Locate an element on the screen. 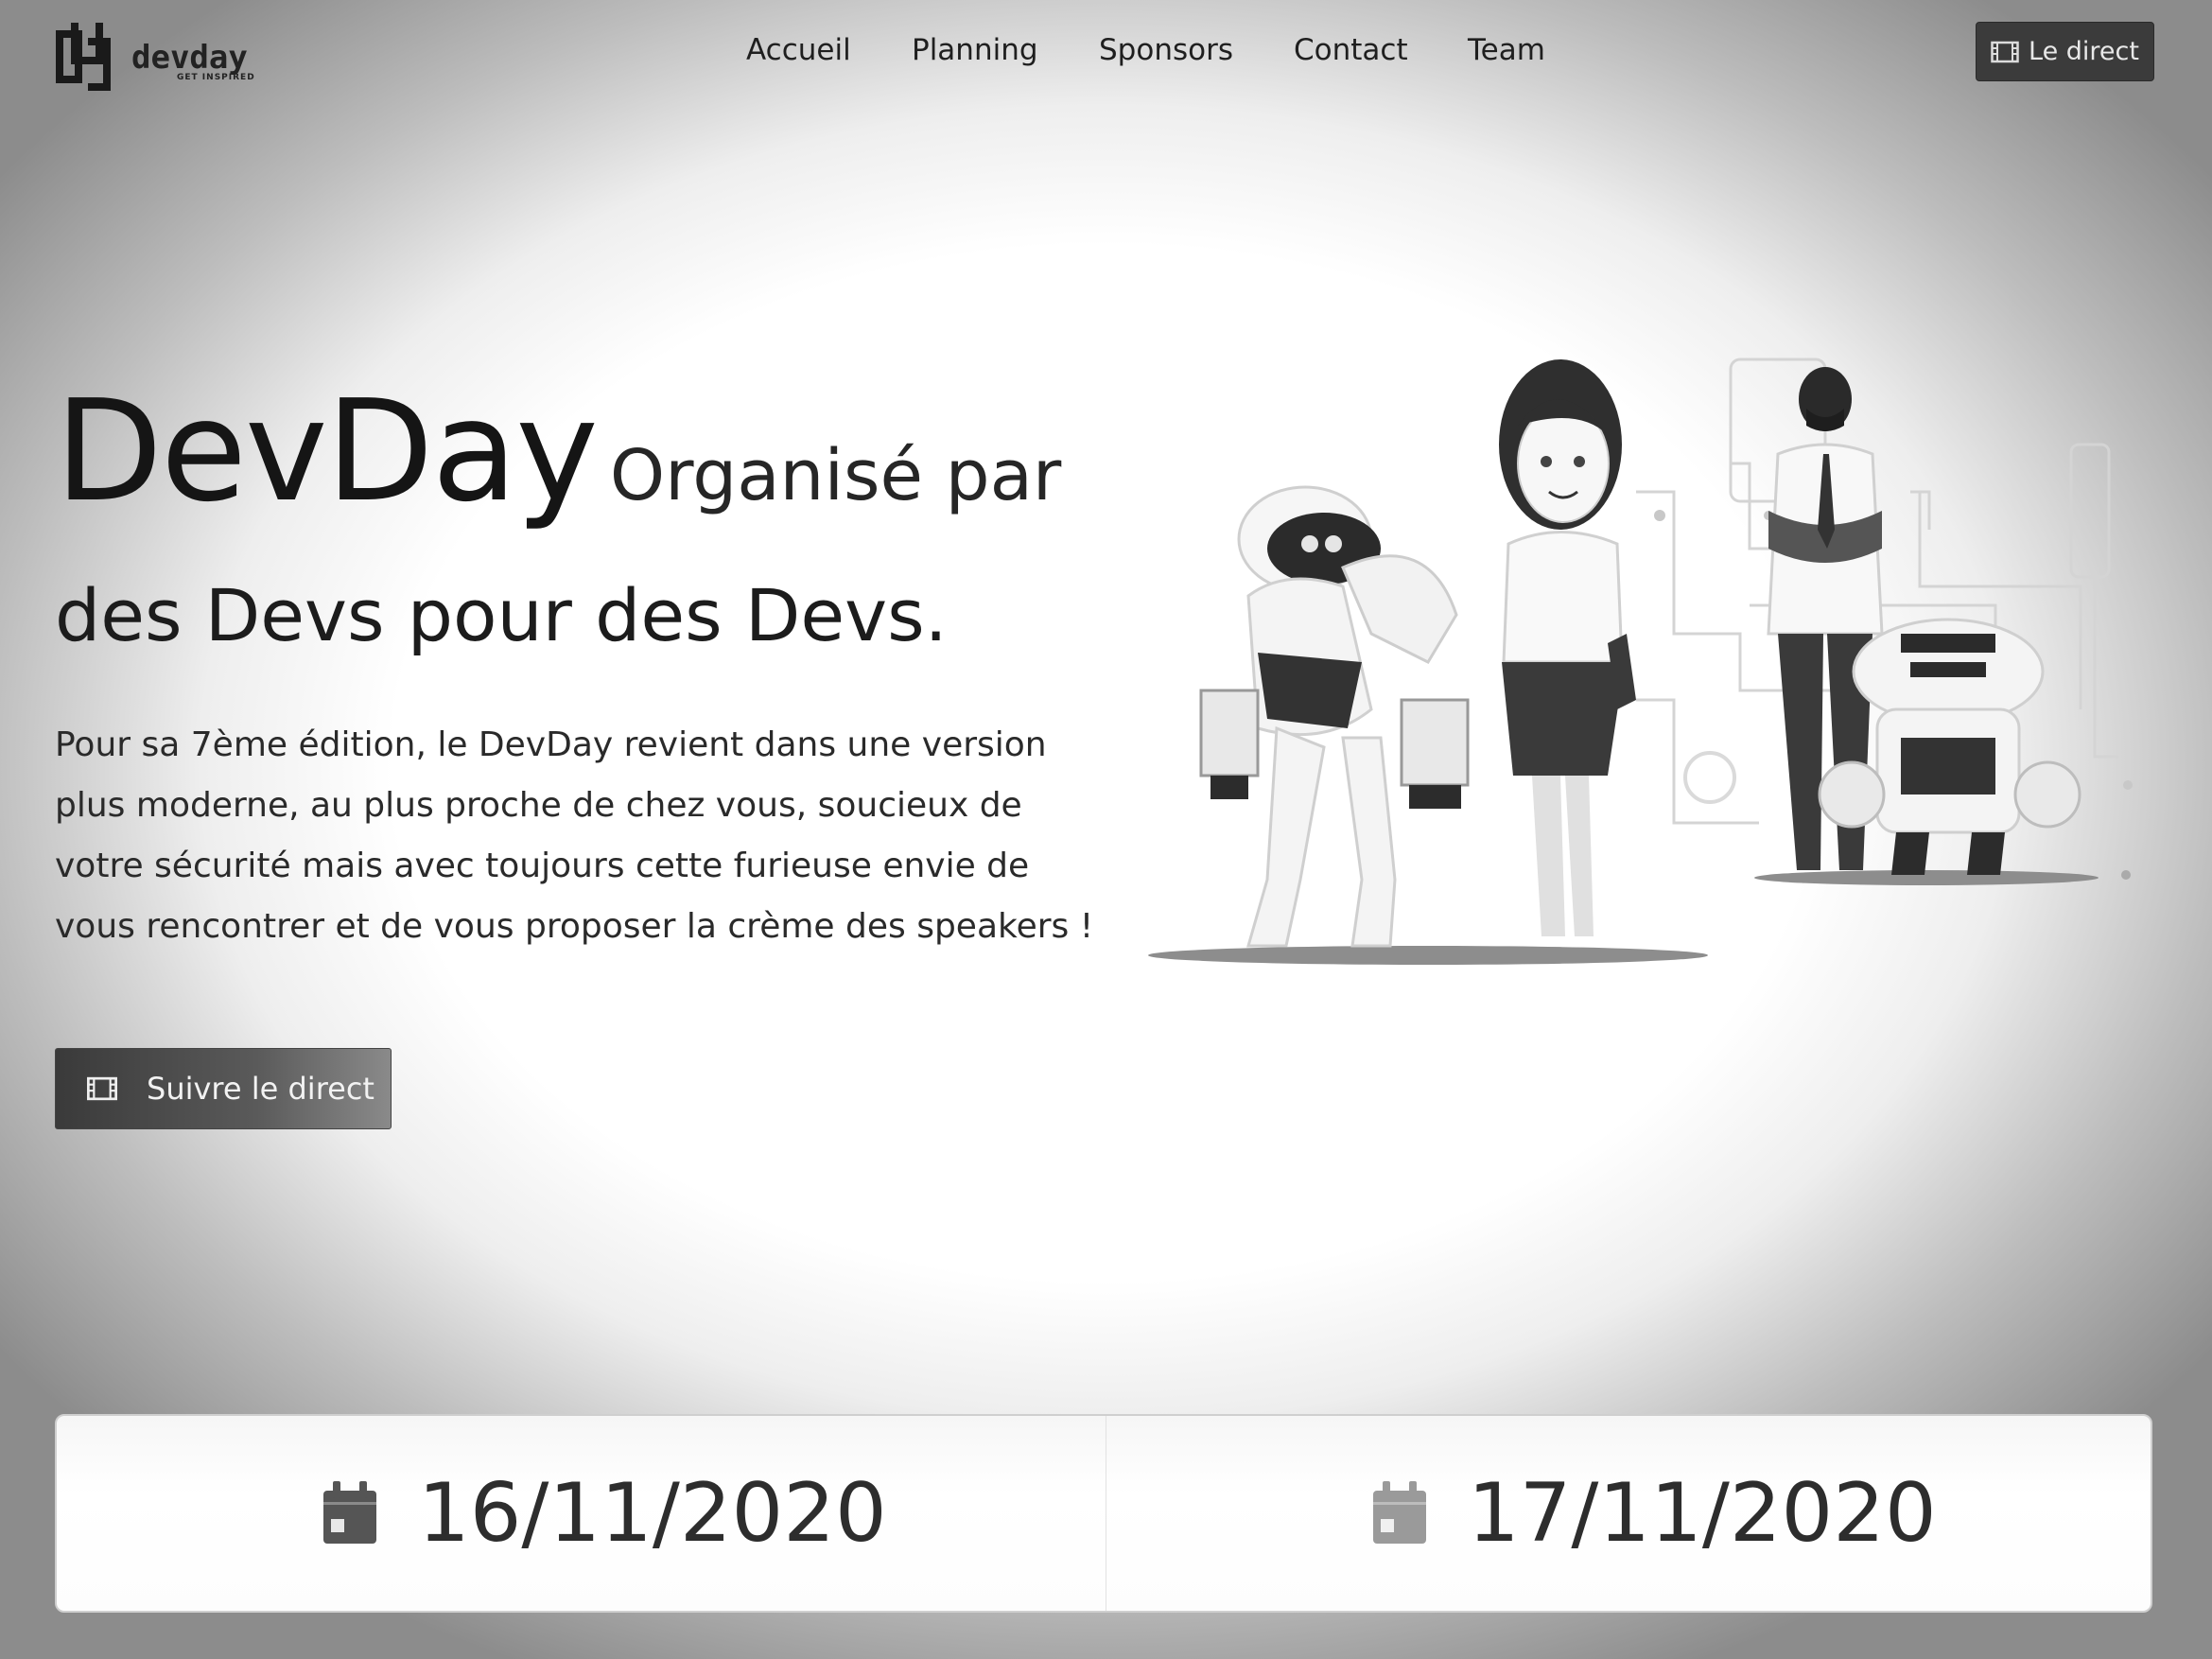 The width and height of the screenshot is (2212, 1659). nav-link-team: Team is located at coordinates (1506, 50).